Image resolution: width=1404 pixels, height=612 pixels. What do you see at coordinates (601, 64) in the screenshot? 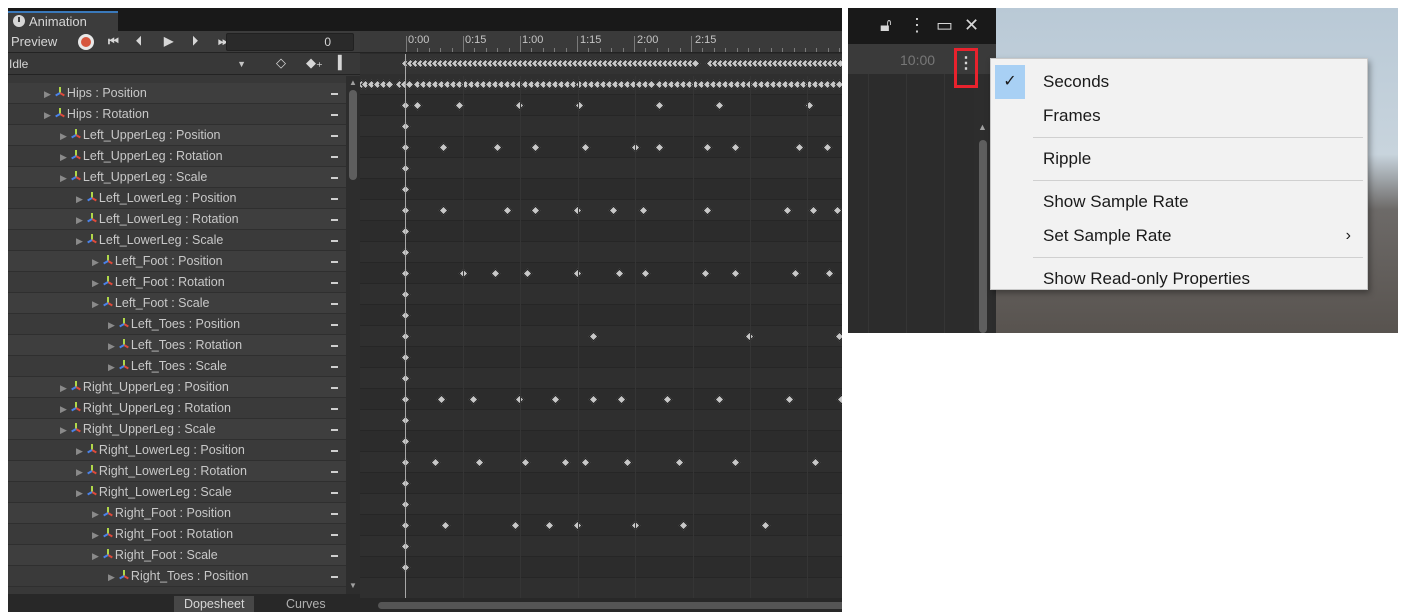
I see `summary-row` at bounding box center [601, 64].